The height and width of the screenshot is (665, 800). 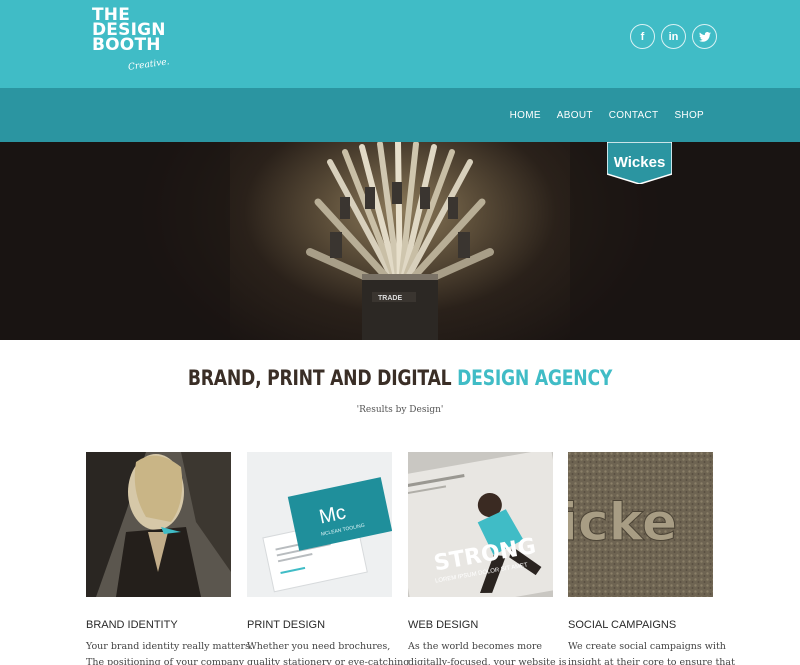 I want to click on nav-home: HOME, so click(x=525, y=115).